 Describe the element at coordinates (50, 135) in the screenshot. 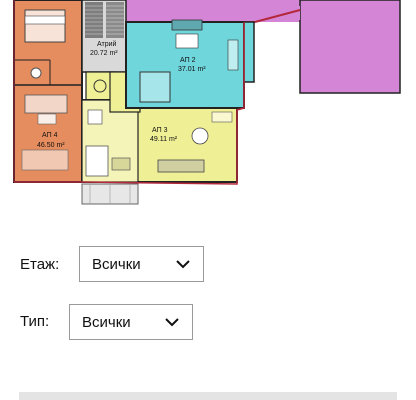

I see `room-ap4-name: АП 4` at that location.